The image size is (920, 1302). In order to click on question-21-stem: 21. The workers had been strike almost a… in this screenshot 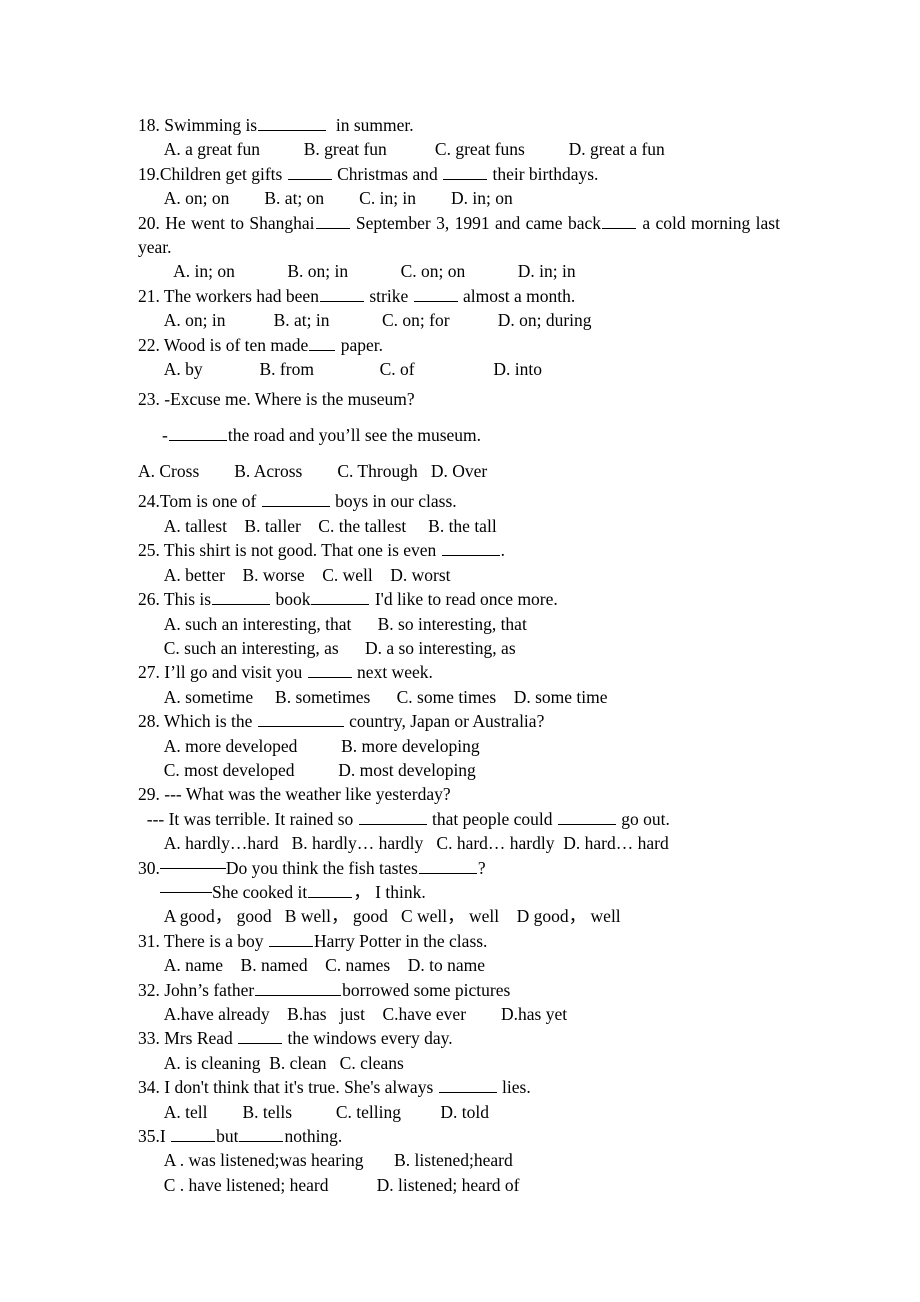, I will do `click(459, 296)`.